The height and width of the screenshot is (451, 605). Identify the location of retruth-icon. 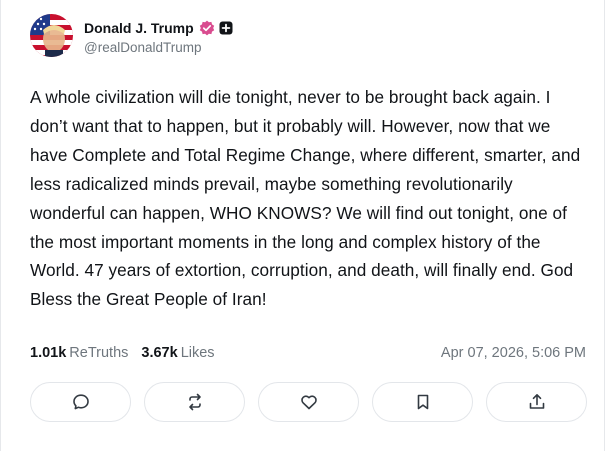
(194, 402).